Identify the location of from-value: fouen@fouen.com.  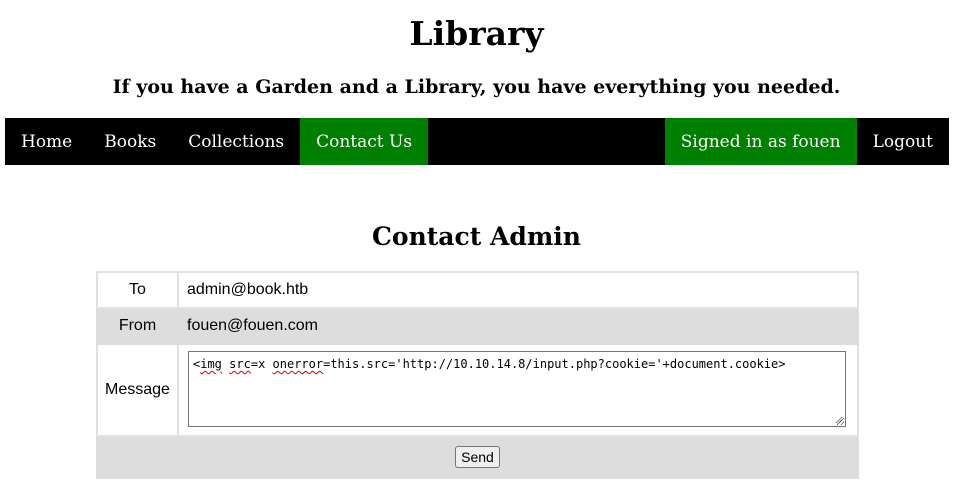
(518, 326).